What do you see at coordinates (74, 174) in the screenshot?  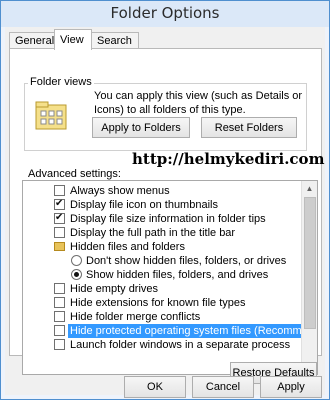 I see `advanced-settings-label: Advanced settings:` at bounding box center [74, 174].